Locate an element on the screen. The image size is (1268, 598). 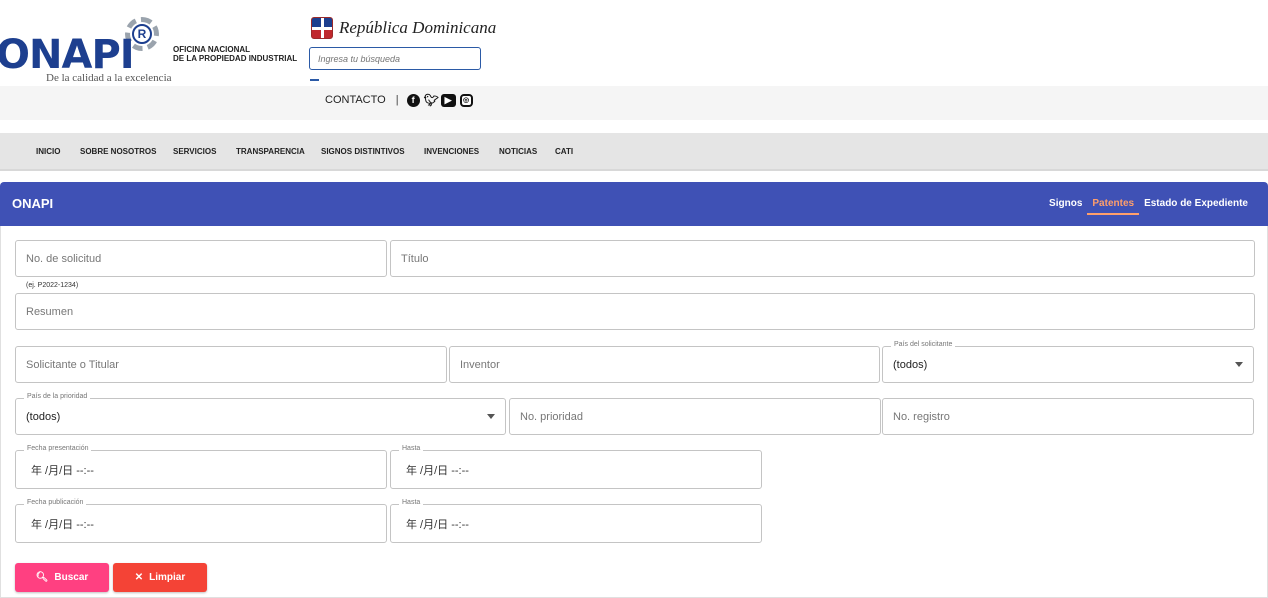
nav-item-transparencia: TRANSPARENCIA is located at coordinates (278, 151).